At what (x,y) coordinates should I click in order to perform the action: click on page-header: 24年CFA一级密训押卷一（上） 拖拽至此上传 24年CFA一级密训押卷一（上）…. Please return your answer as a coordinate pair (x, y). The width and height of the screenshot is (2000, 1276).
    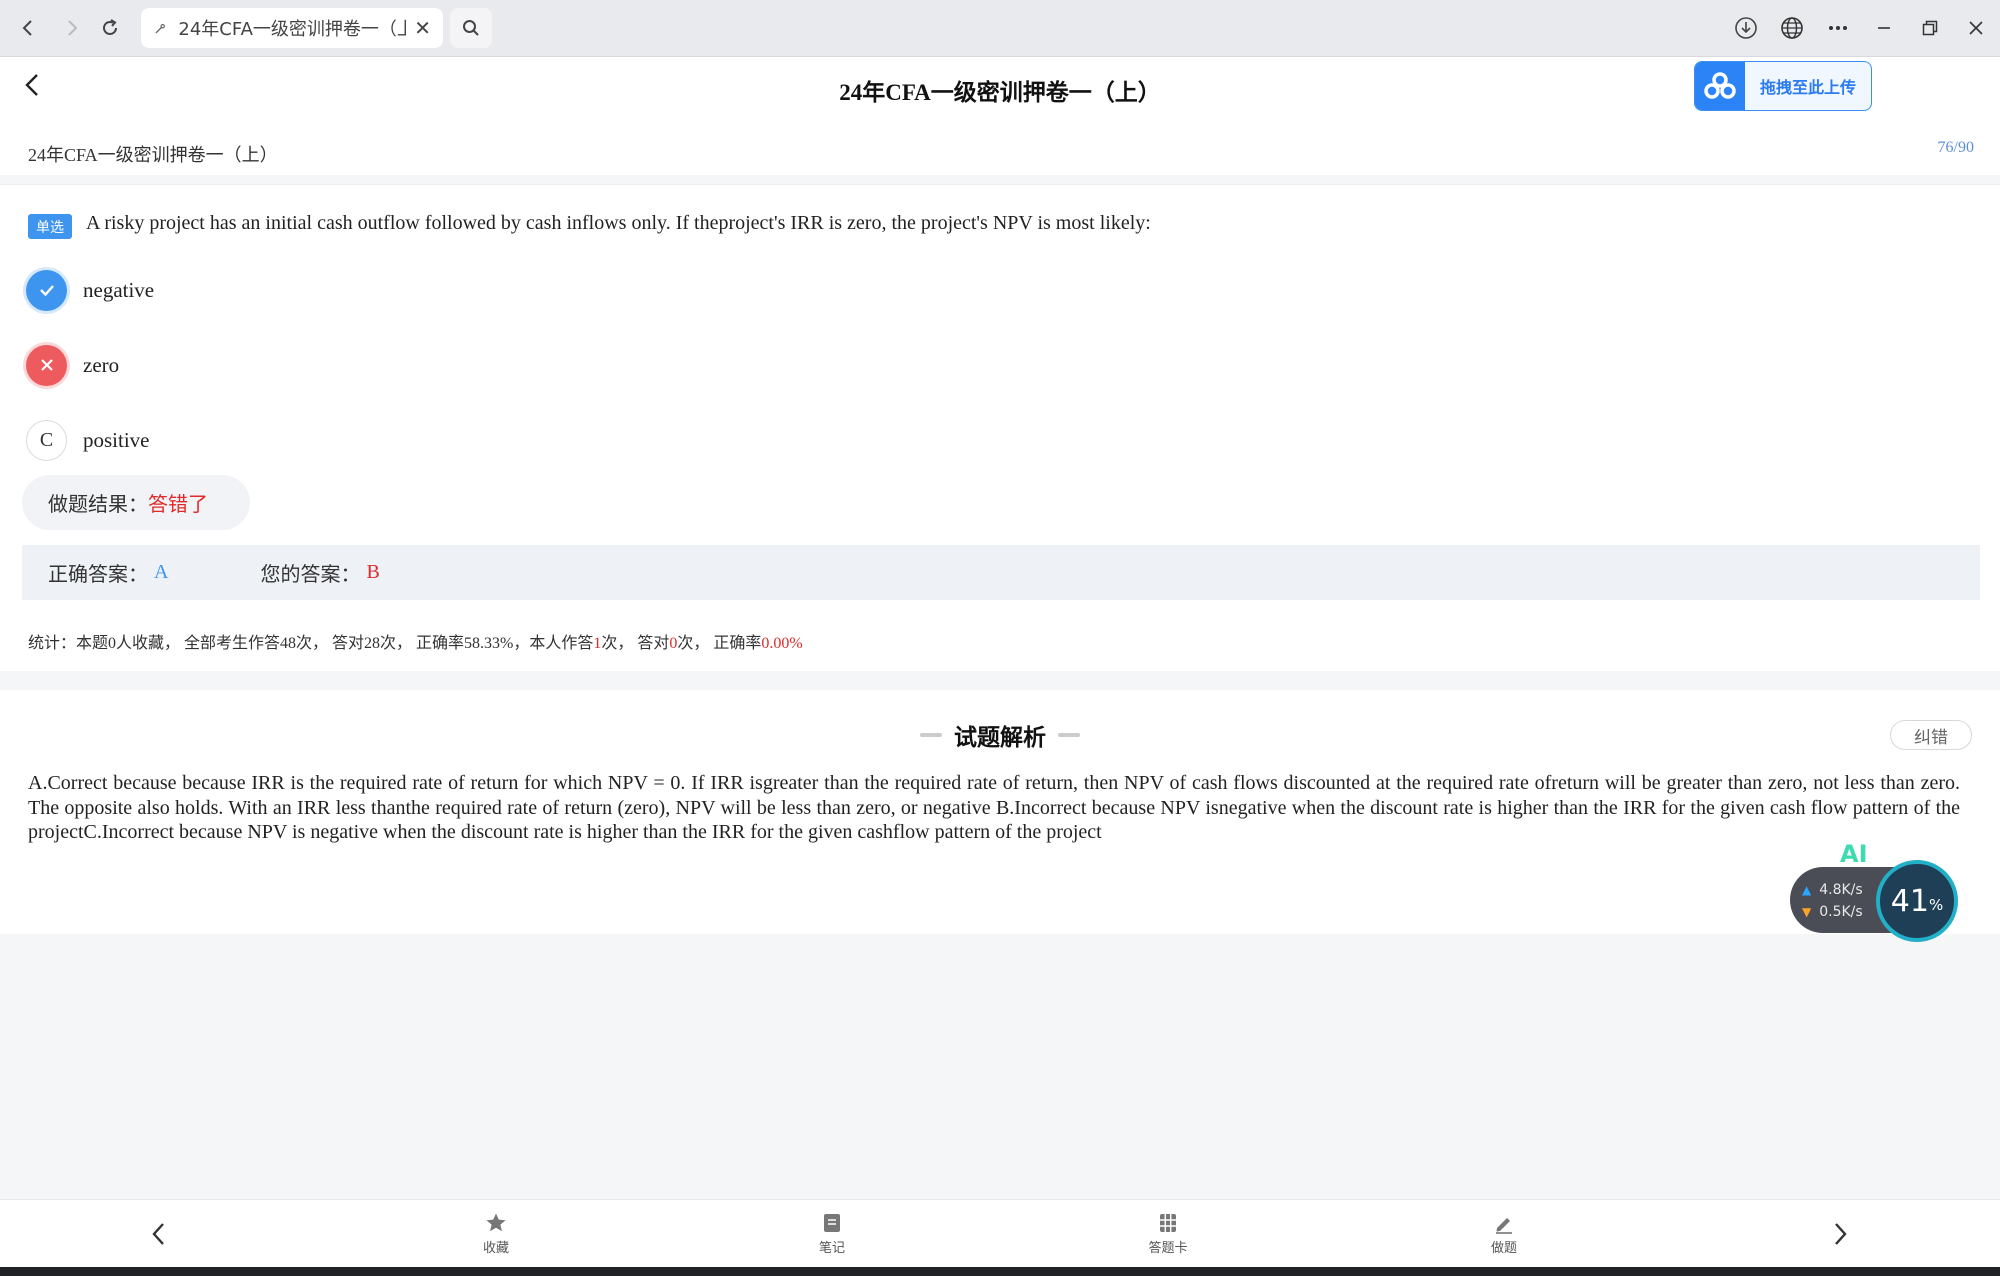
    Looking at the image, I should click on (1000, 116).